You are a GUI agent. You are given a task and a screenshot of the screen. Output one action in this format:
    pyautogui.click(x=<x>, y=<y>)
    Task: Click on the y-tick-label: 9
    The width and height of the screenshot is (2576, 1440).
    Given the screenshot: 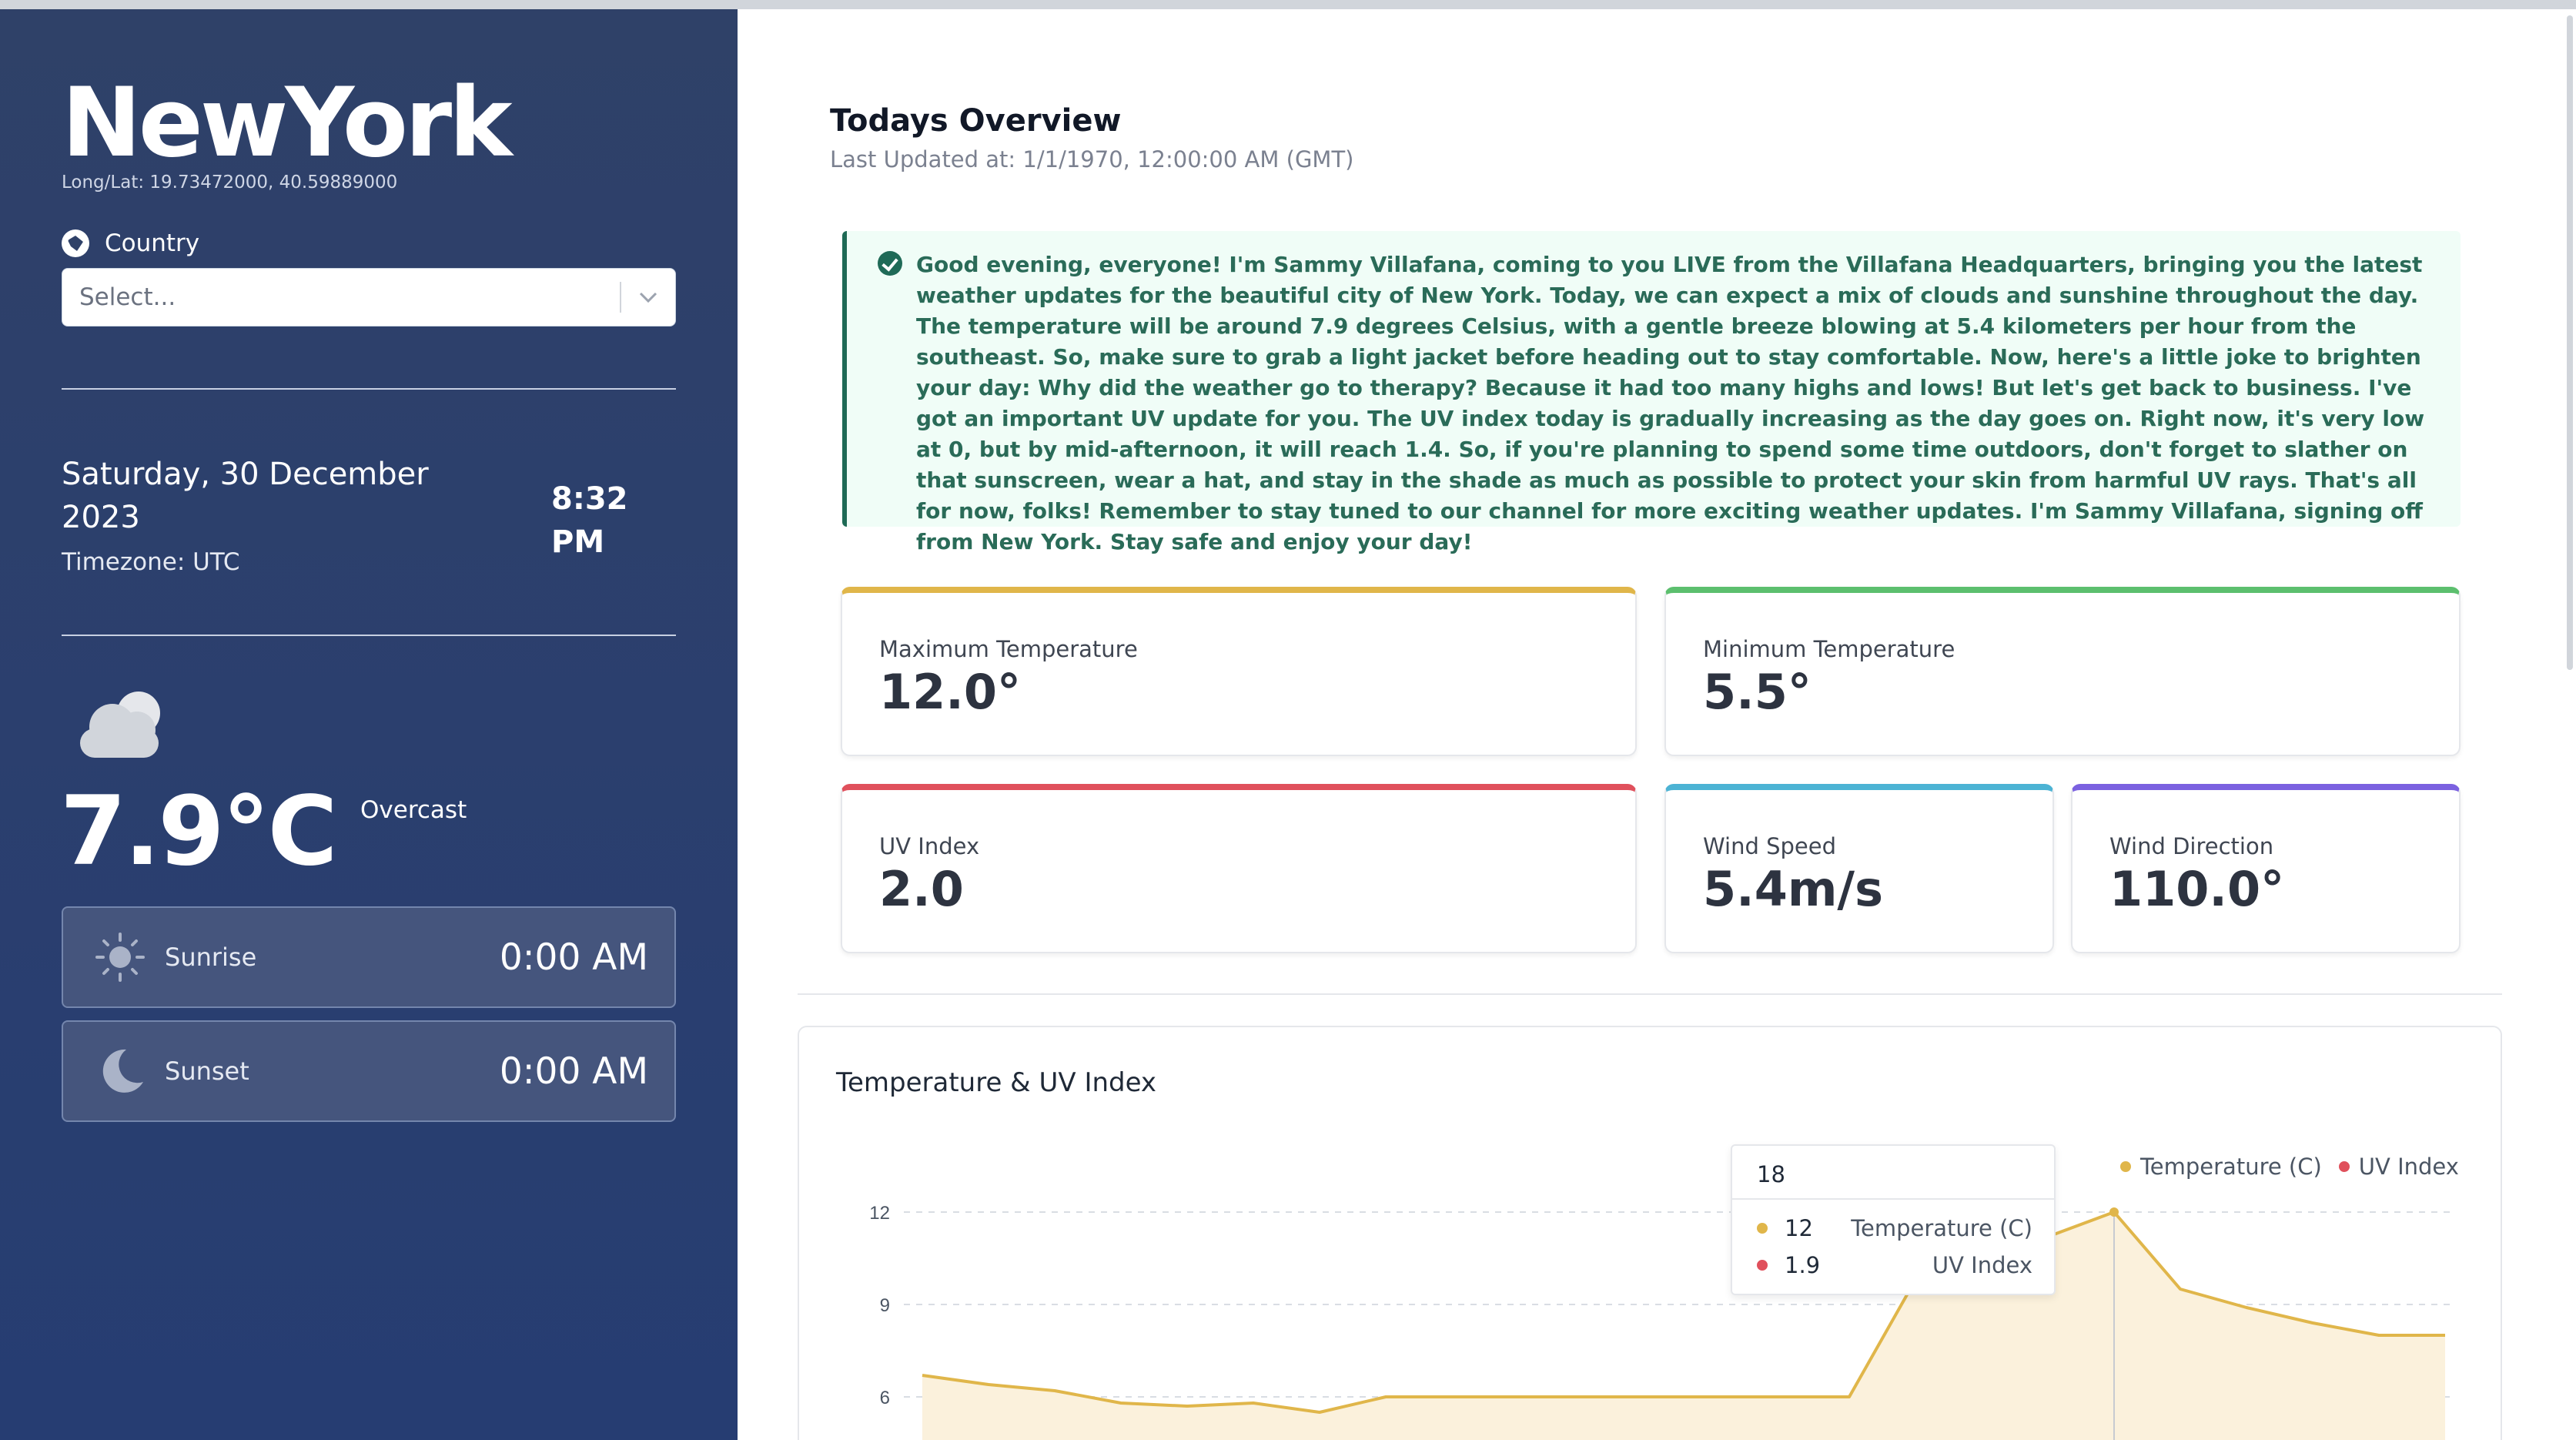 What is the action you would take?
    pyautogui.click(x=885, y=1305)
    